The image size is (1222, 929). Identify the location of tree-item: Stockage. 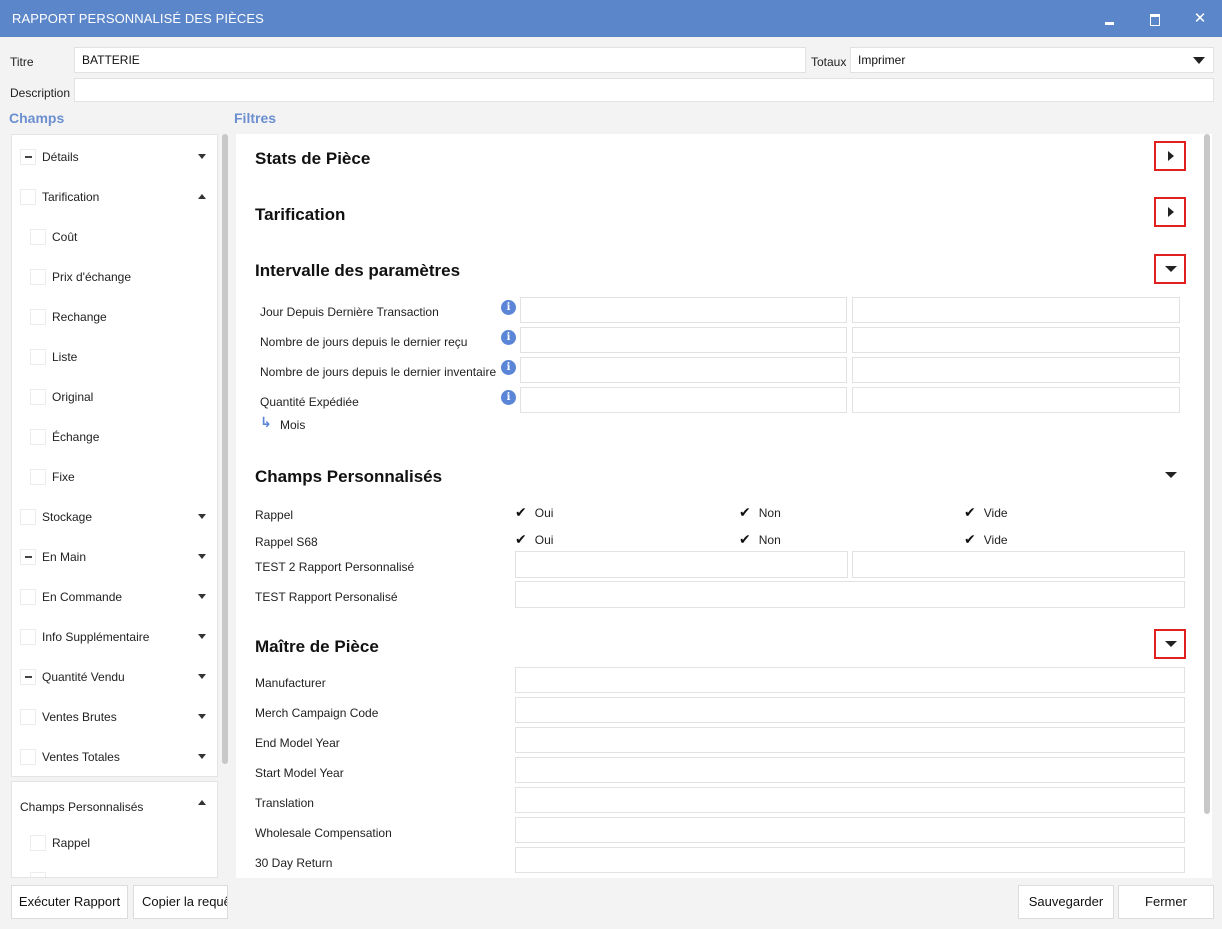
(56, 517).